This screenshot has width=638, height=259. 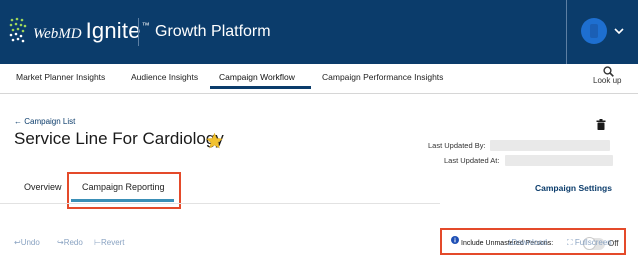 What do you see at coordinates (27, 242) in the screenshot?
I see `undo-button: ↩Undo` at bounding box center [27, 242].